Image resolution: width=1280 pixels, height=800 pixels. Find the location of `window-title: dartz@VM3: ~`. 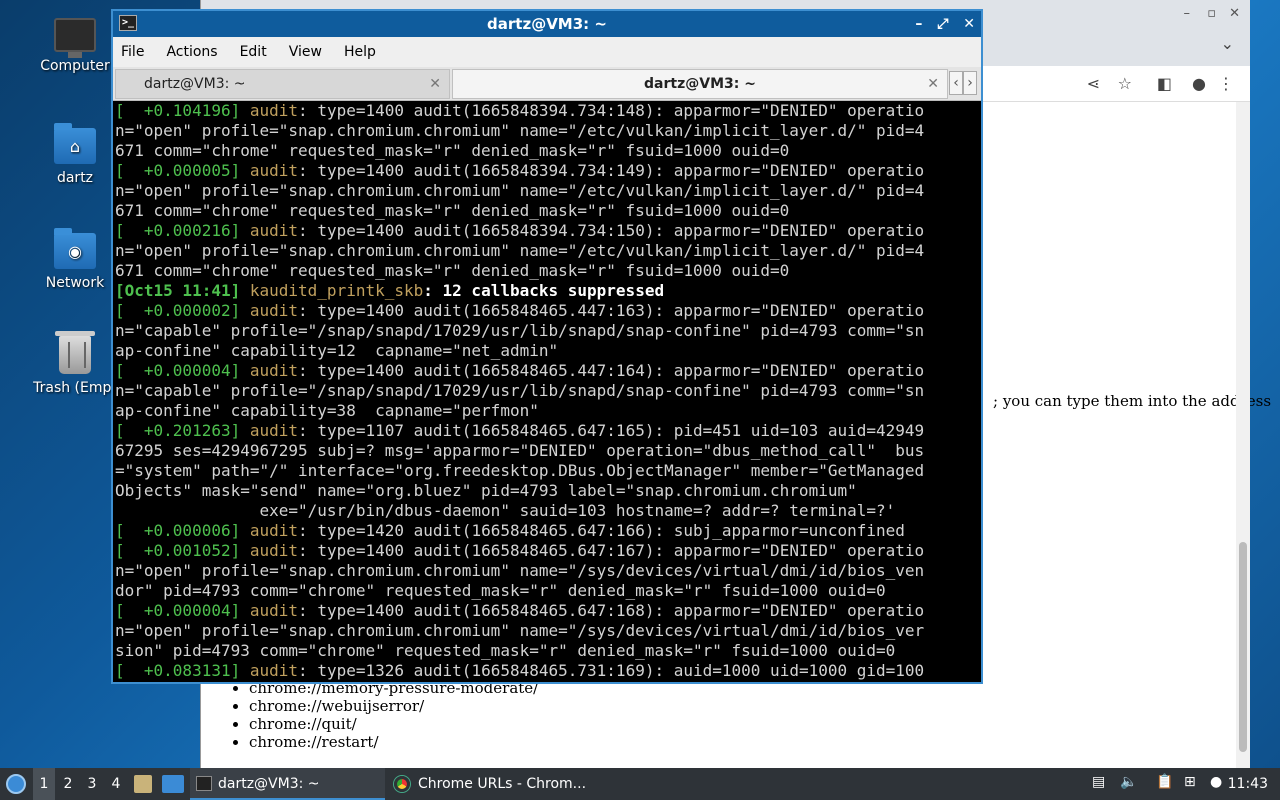

window-title: dartz@VM3: ~ is located at coordinates (547, 24).